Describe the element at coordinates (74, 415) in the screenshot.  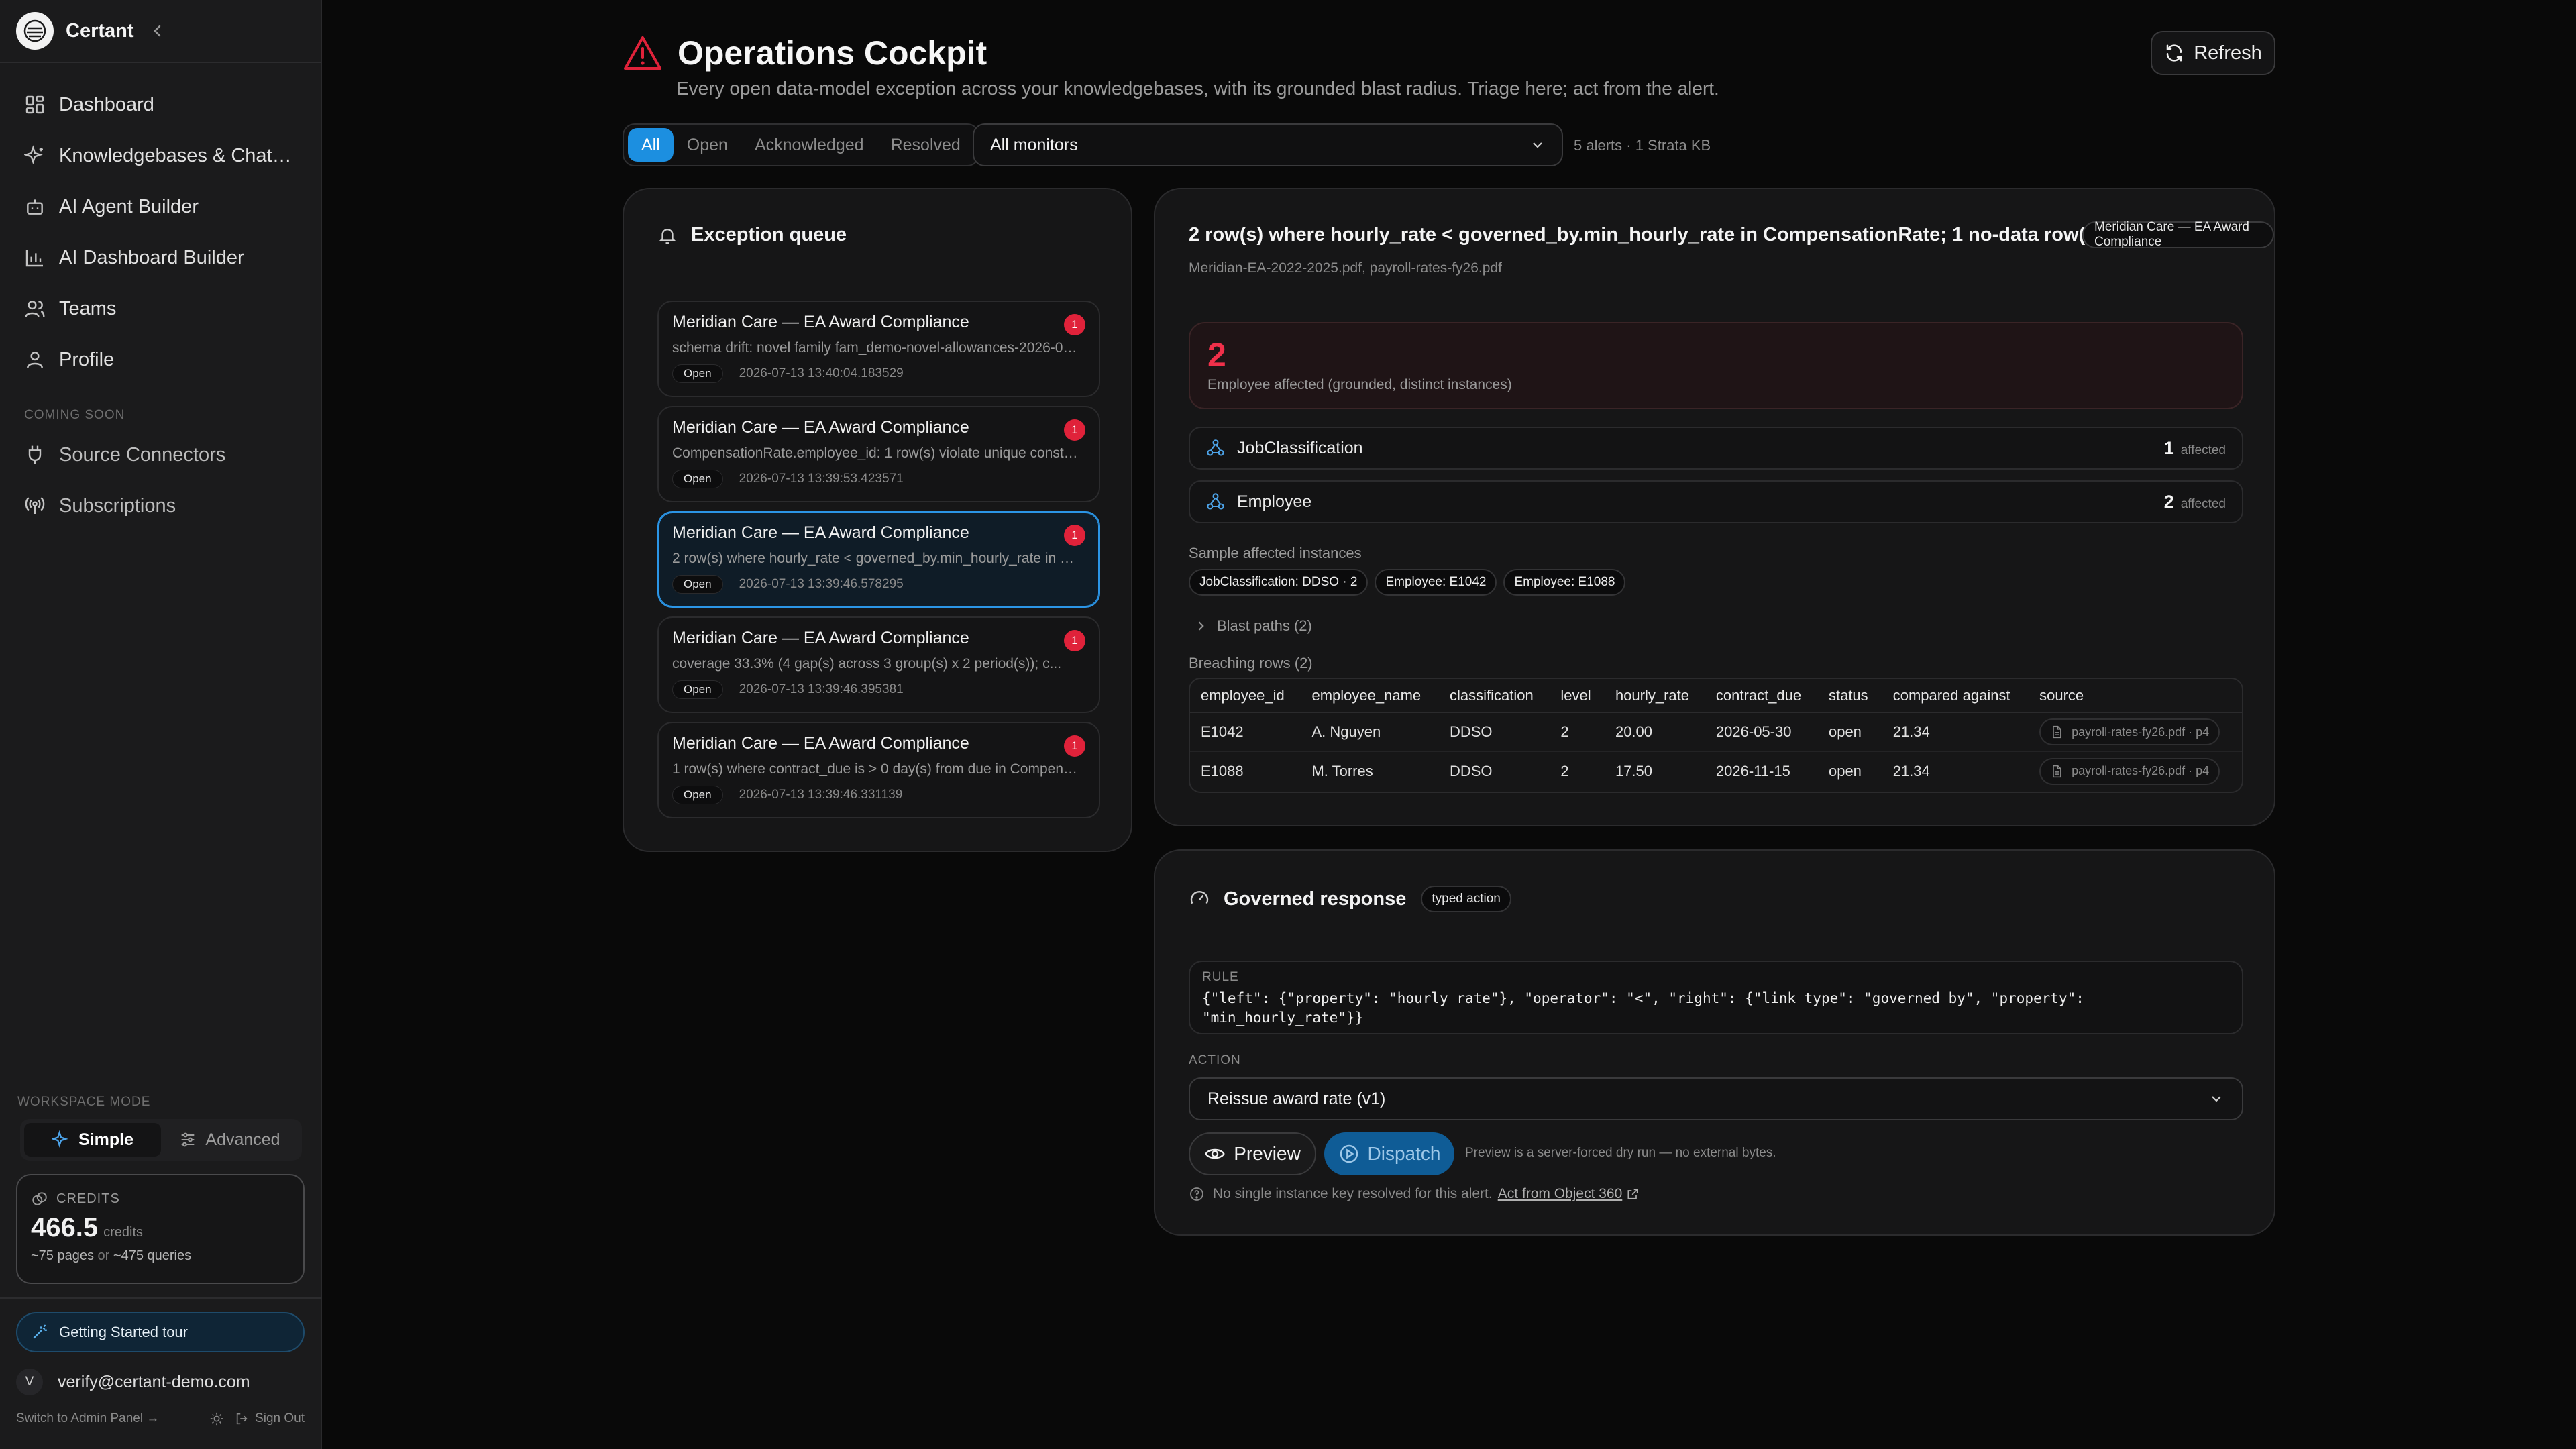
I see `coming-soon-label: COMING SOON` at that location.